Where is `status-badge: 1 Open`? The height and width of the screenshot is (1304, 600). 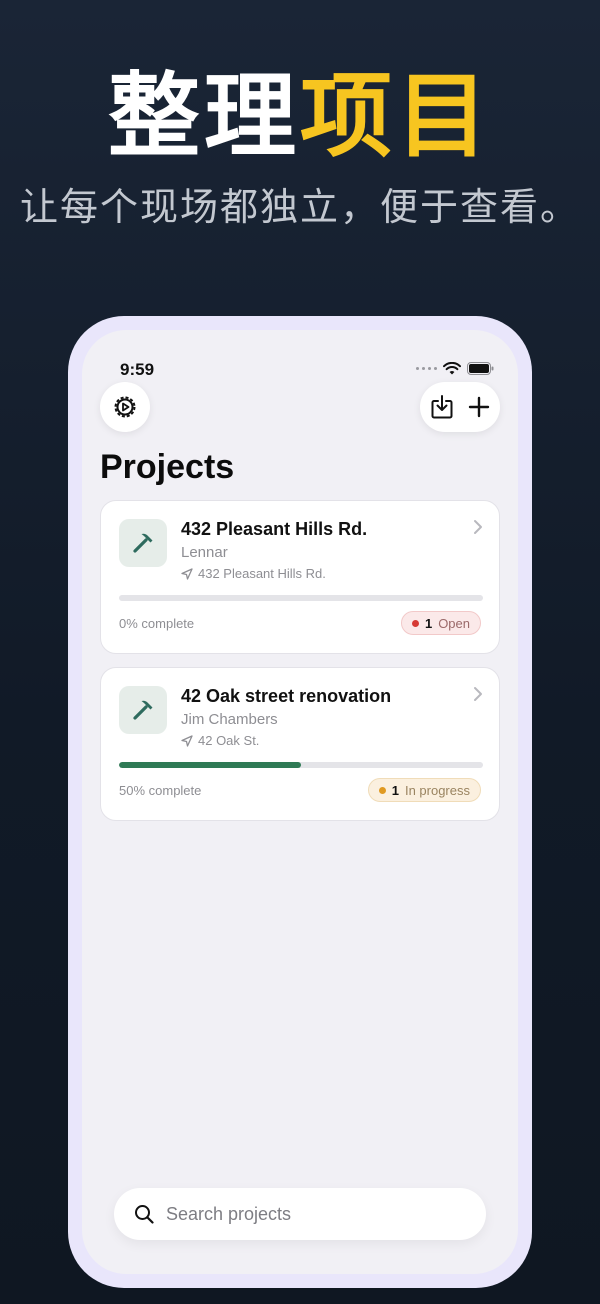 status-badge: 1 Open is located at coordinates (440, 623).